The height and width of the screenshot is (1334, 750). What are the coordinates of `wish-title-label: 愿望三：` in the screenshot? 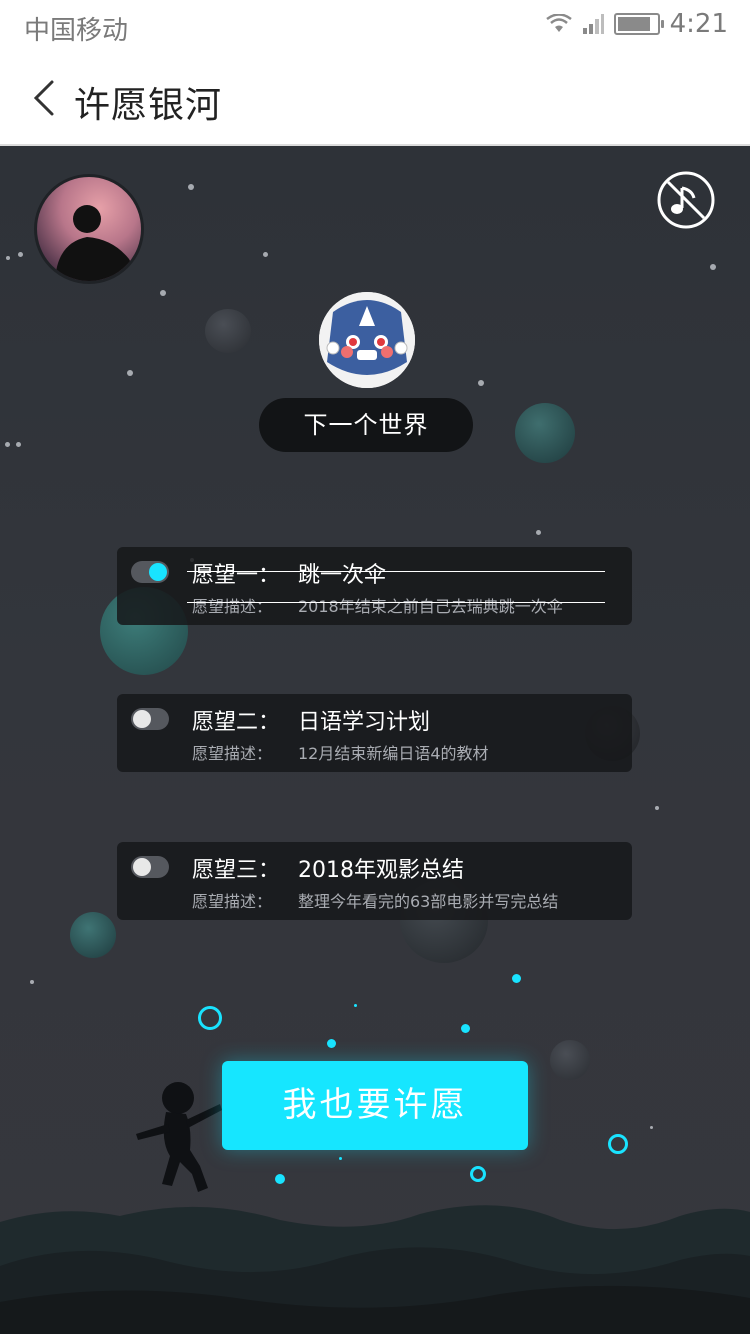 It's located at (236, 870).